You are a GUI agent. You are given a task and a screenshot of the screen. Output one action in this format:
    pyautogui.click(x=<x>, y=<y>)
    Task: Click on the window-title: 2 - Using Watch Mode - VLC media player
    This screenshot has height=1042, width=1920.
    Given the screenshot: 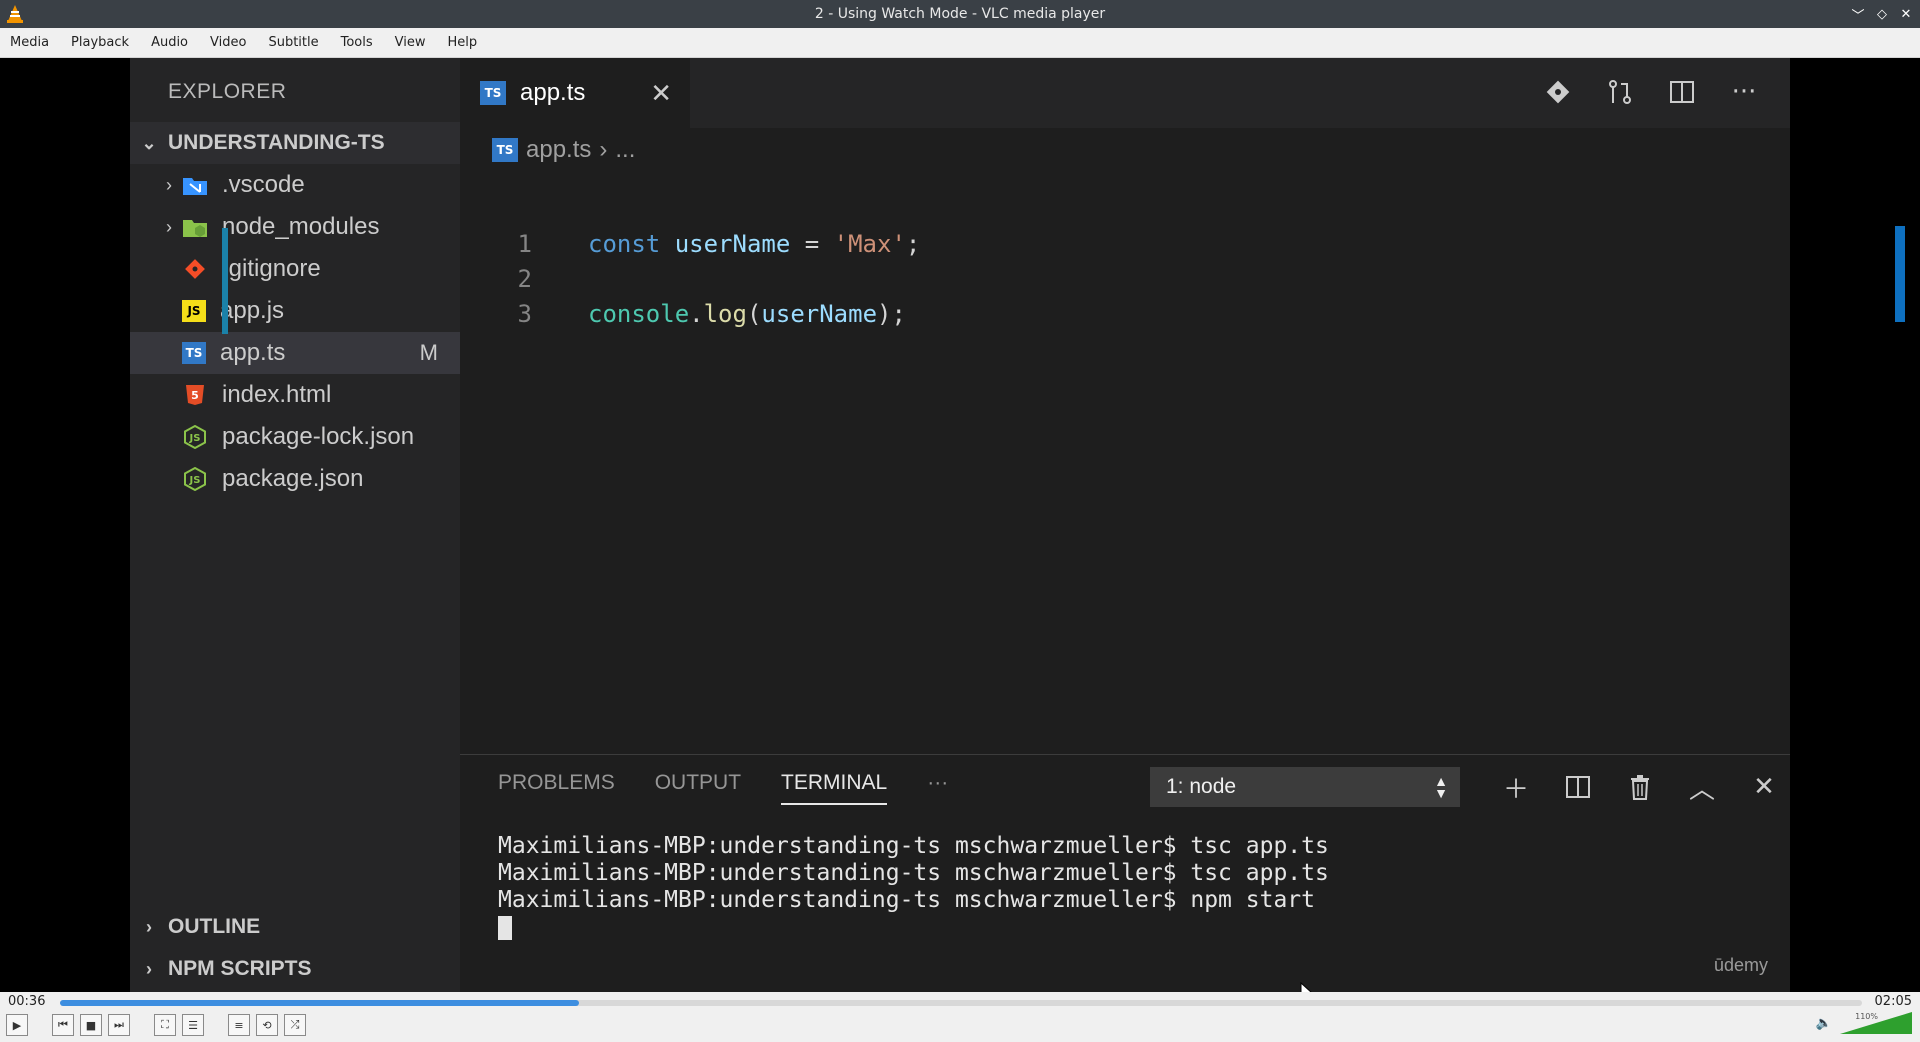 What is the action you would take?
    pyautogui.click(x=960, y=14)
    